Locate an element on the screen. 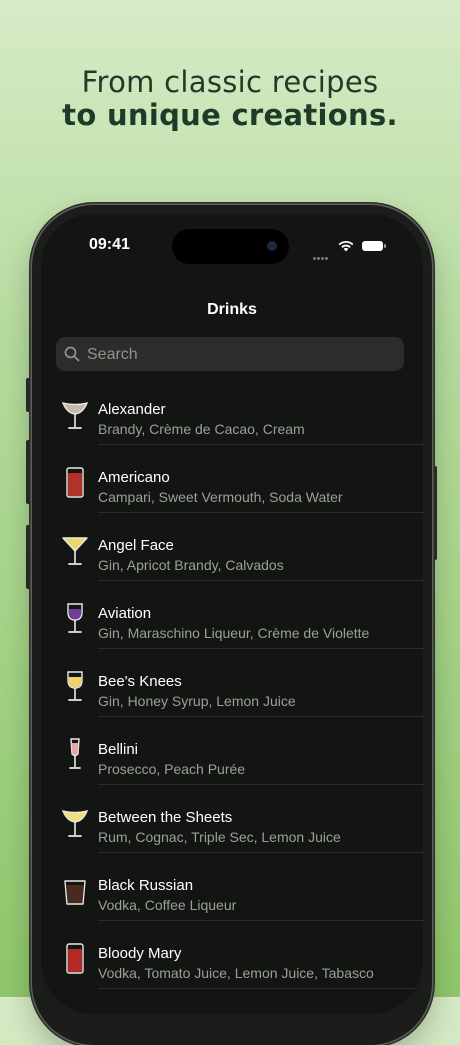 The image size is (460, 1045). drink-name: Alexander is located at coordinates (132, 409).